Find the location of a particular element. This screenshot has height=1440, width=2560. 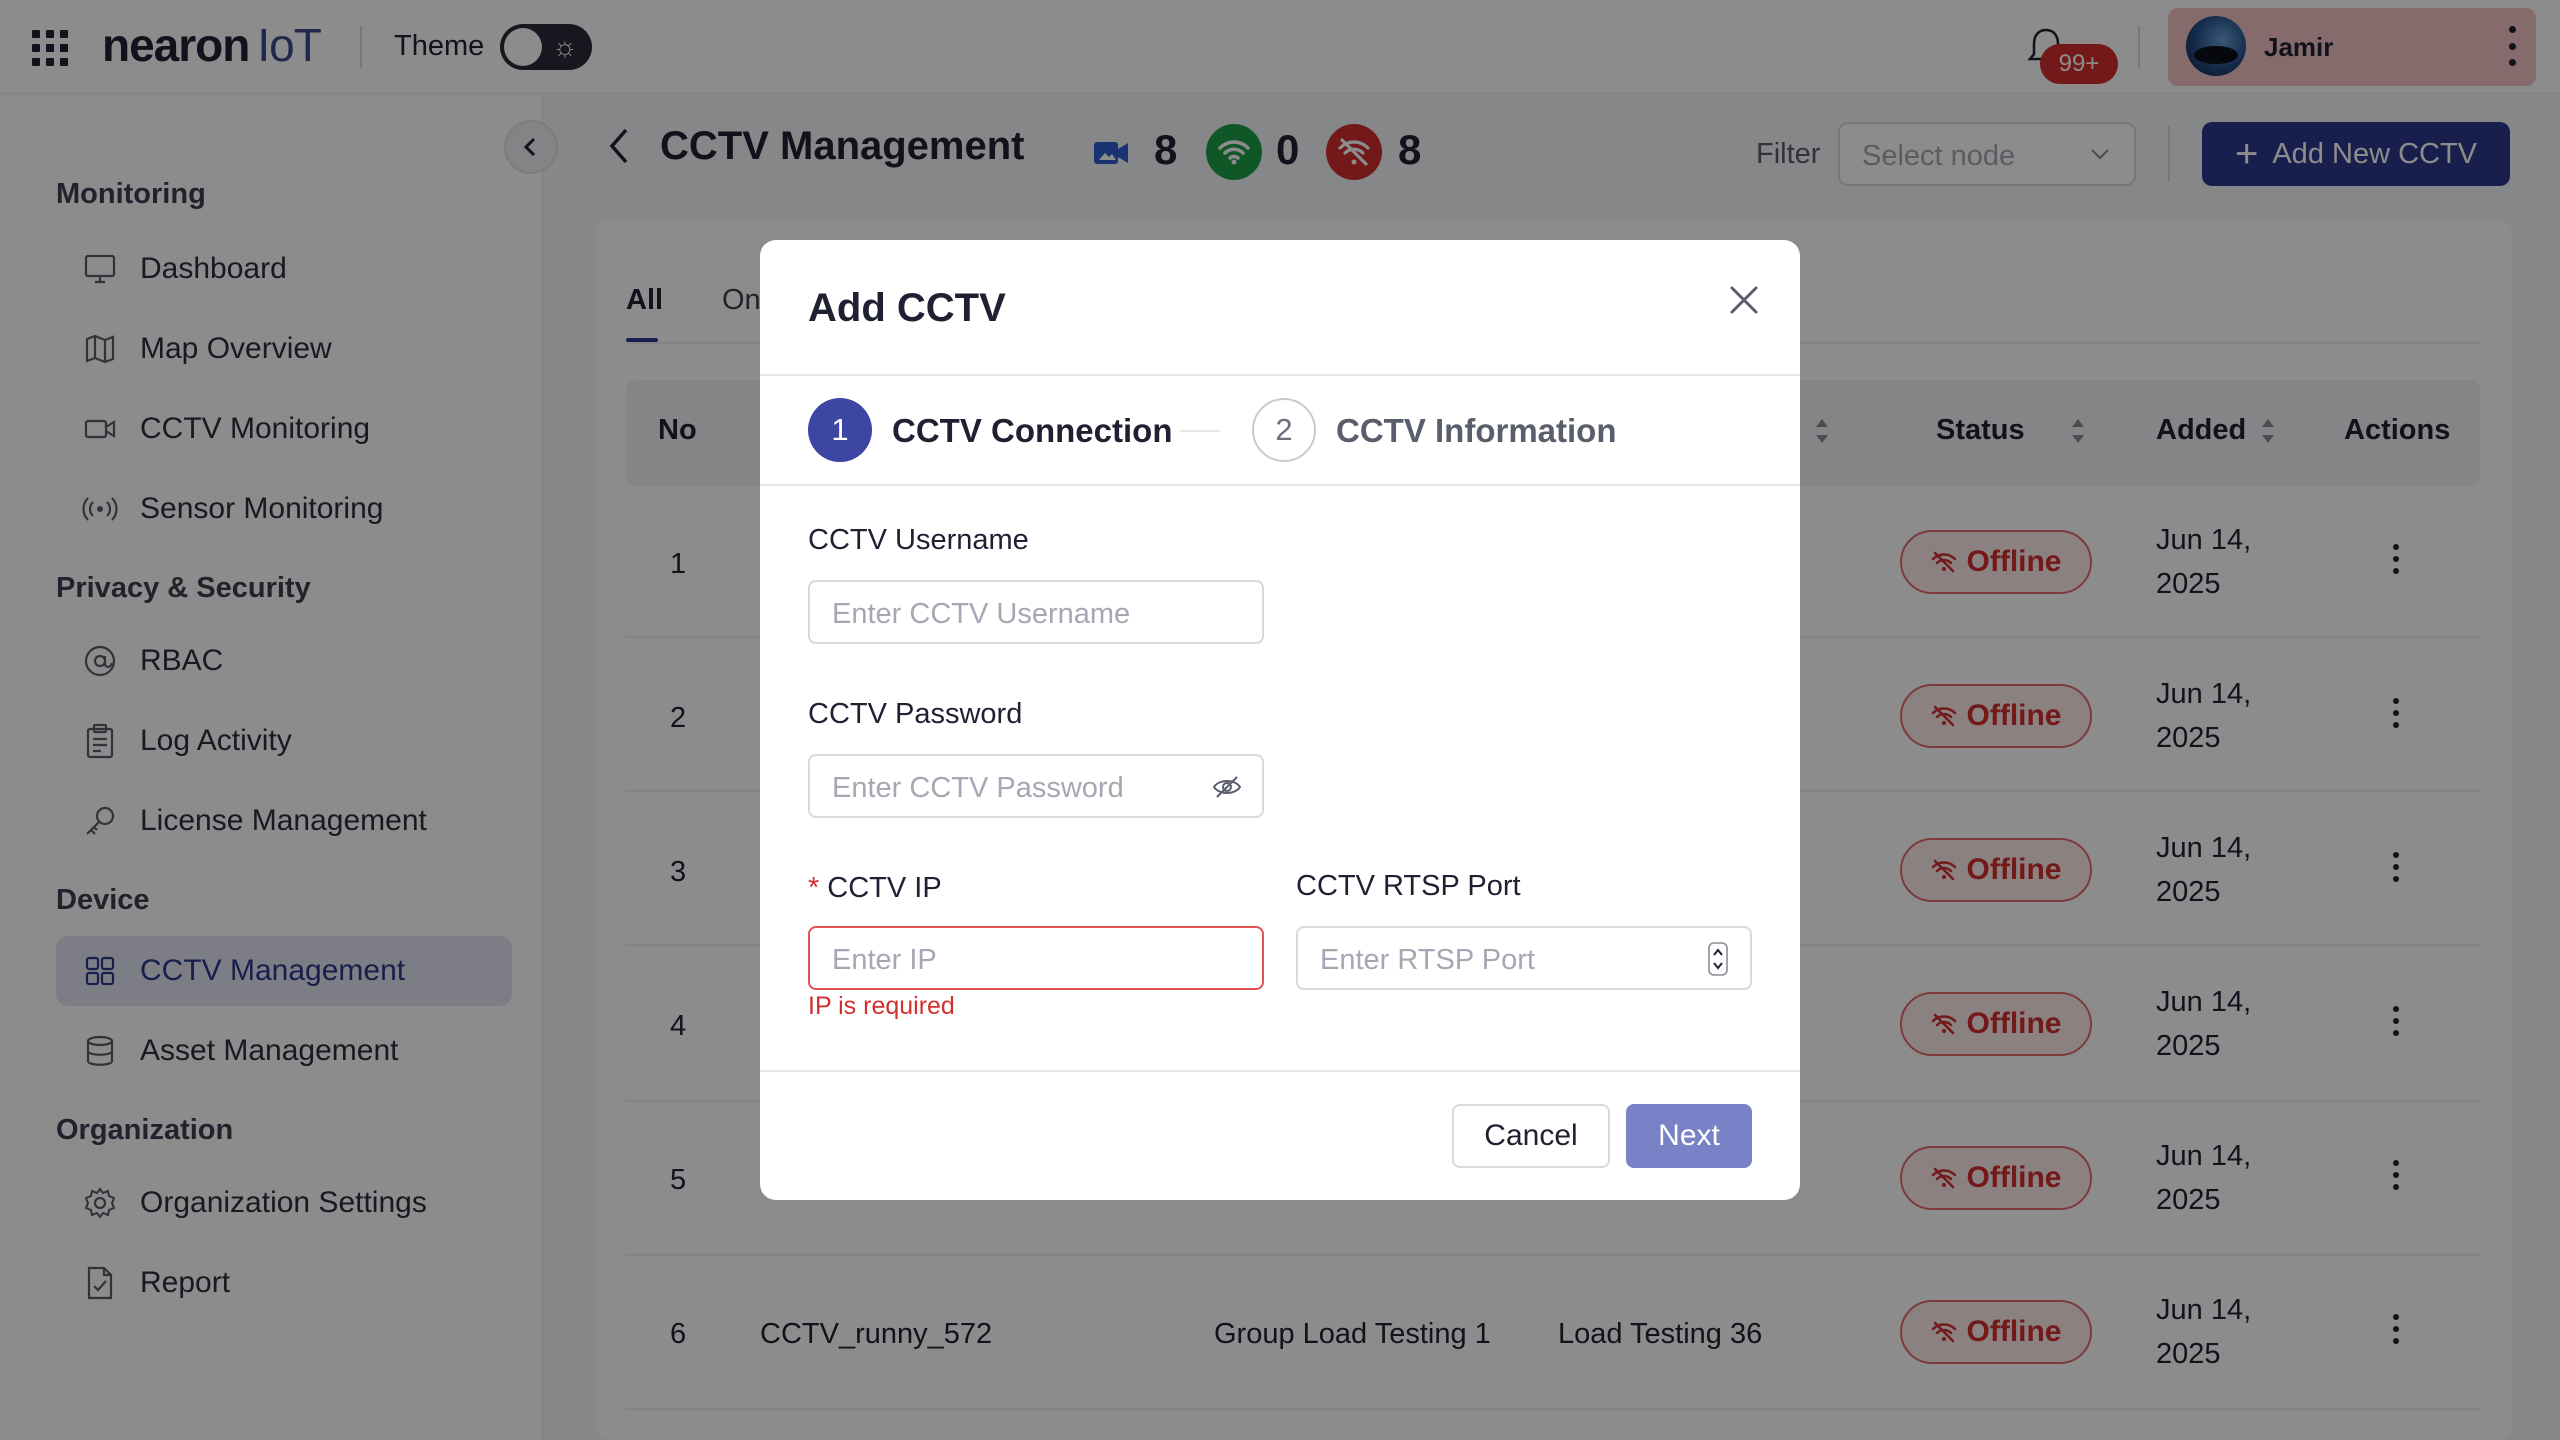

cctv-rtsp-port-input: Enter RTSP Port is located at coordinates (1524, 958).